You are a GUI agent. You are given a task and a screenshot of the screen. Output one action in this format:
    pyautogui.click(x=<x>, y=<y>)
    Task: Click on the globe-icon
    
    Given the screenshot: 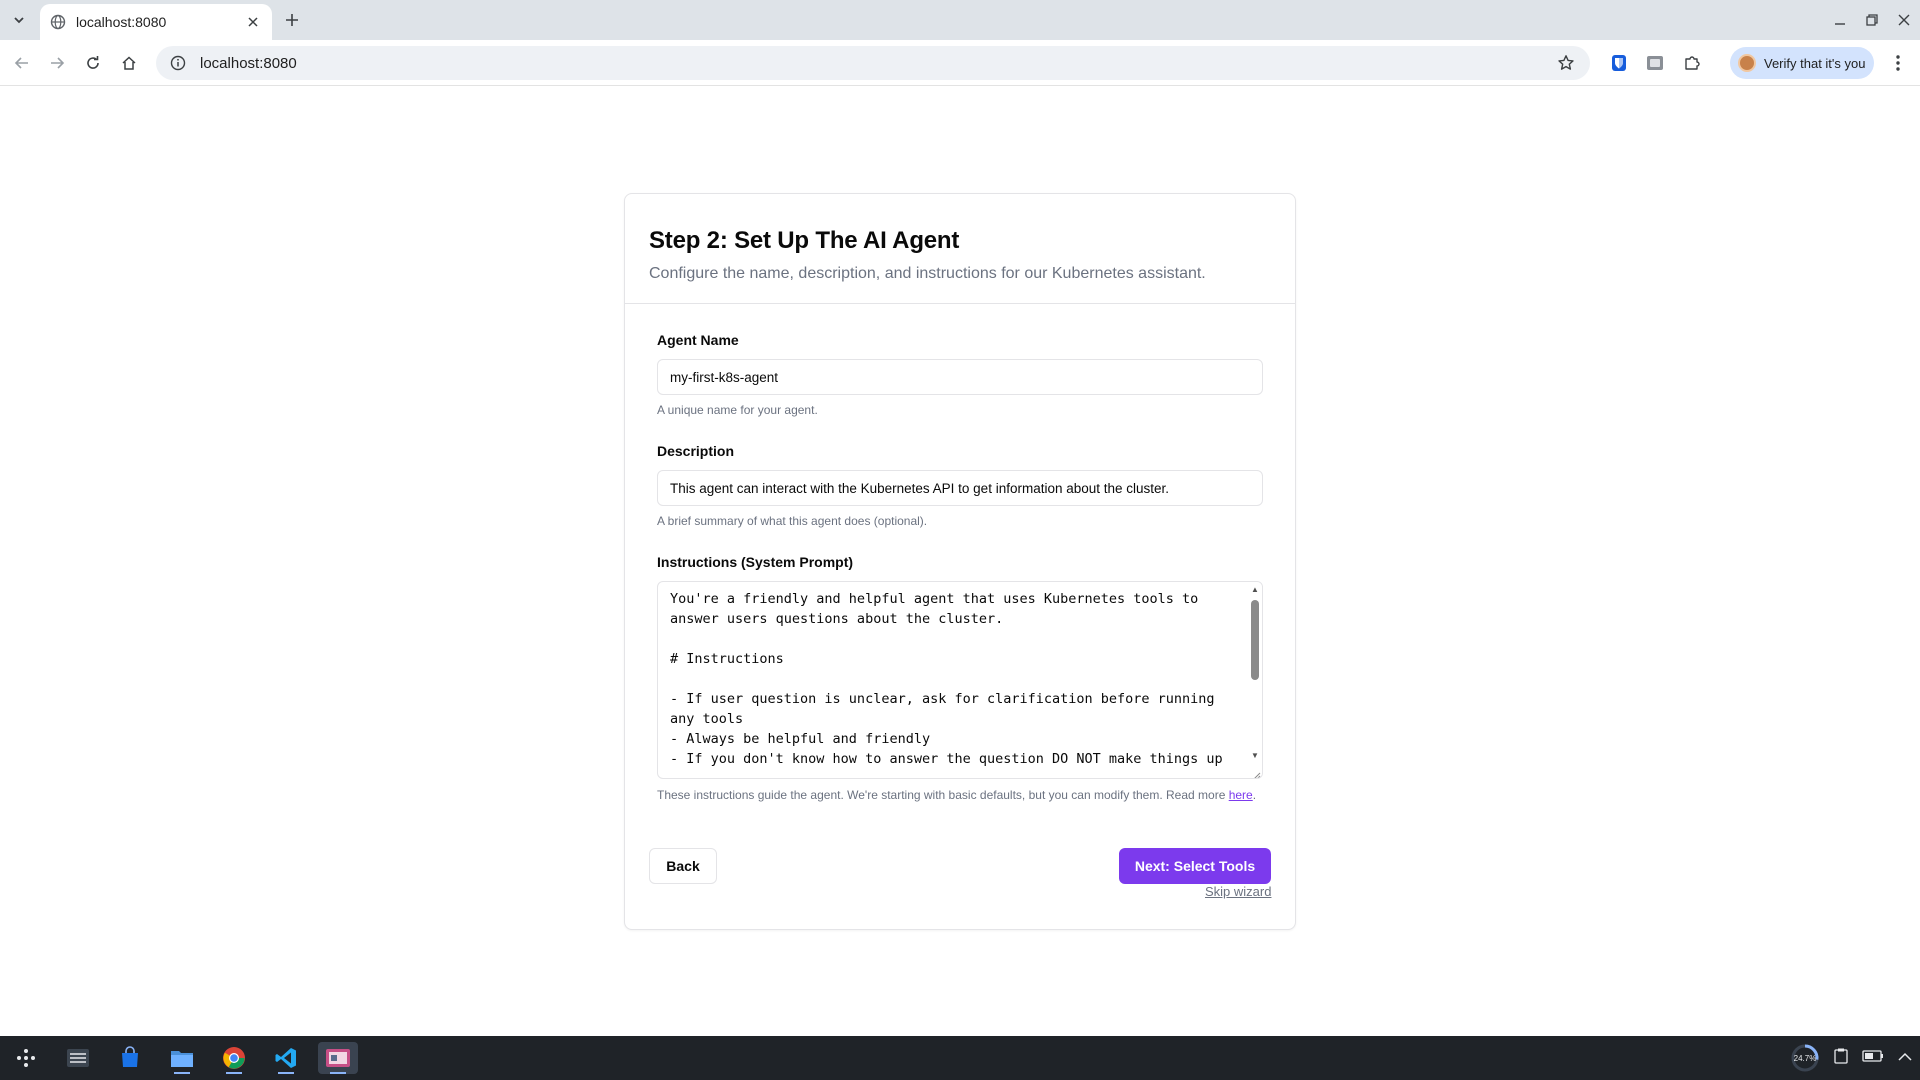 What is the action you would take?
    pyautogui.click(x=58, y=22)
    